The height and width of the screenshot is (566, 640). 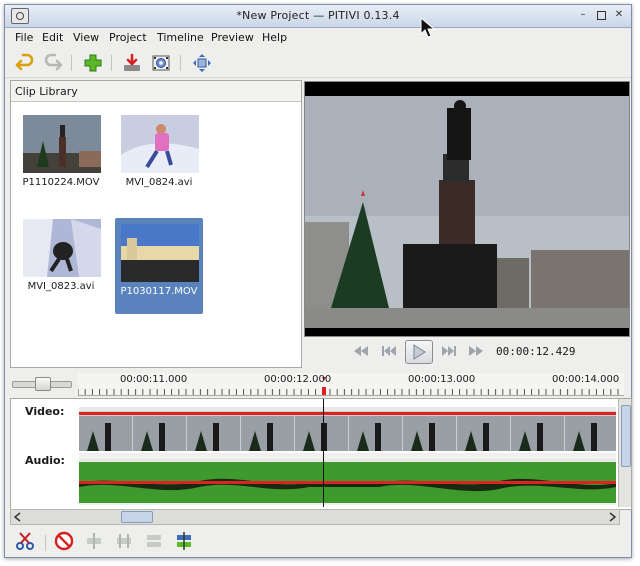 I want to click on project-settings-icon, so click(x=161, y=63).